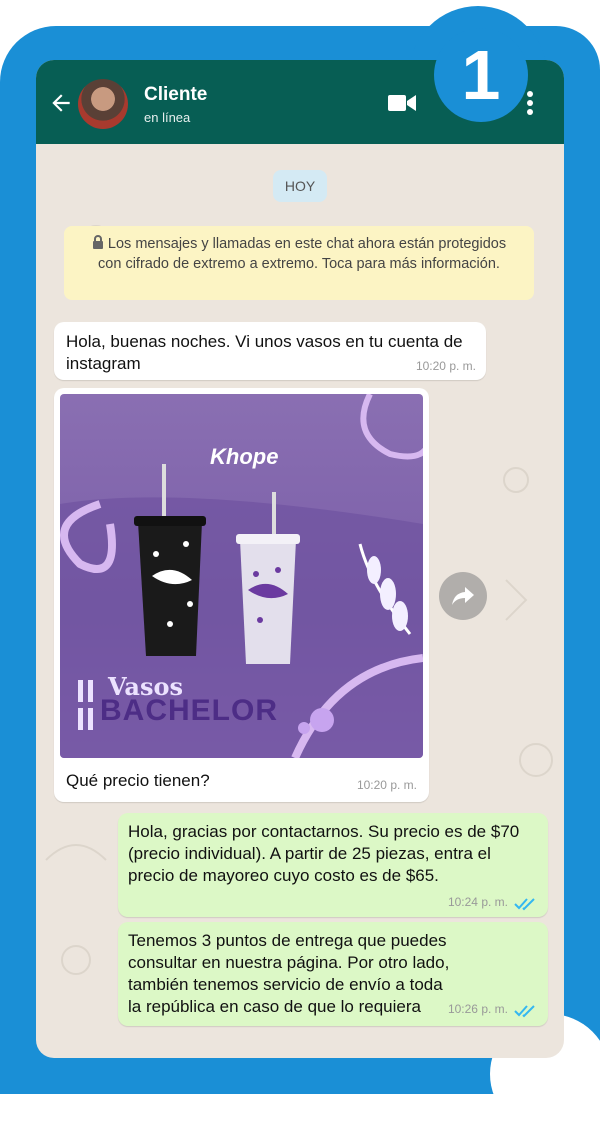 This screenshot has width=600, height=1134. Describe the element at coordinates (138, 780) in the screenshot. I see `message-caption: Qué precio tienen?` at that location.